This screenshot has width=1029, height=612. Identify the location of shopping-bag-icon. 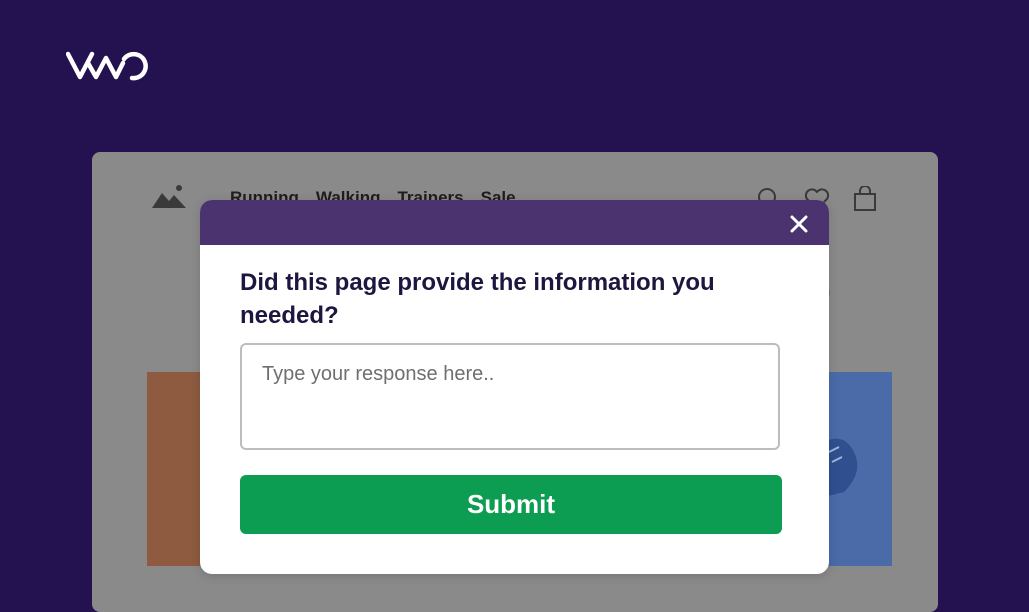
(865, 198).